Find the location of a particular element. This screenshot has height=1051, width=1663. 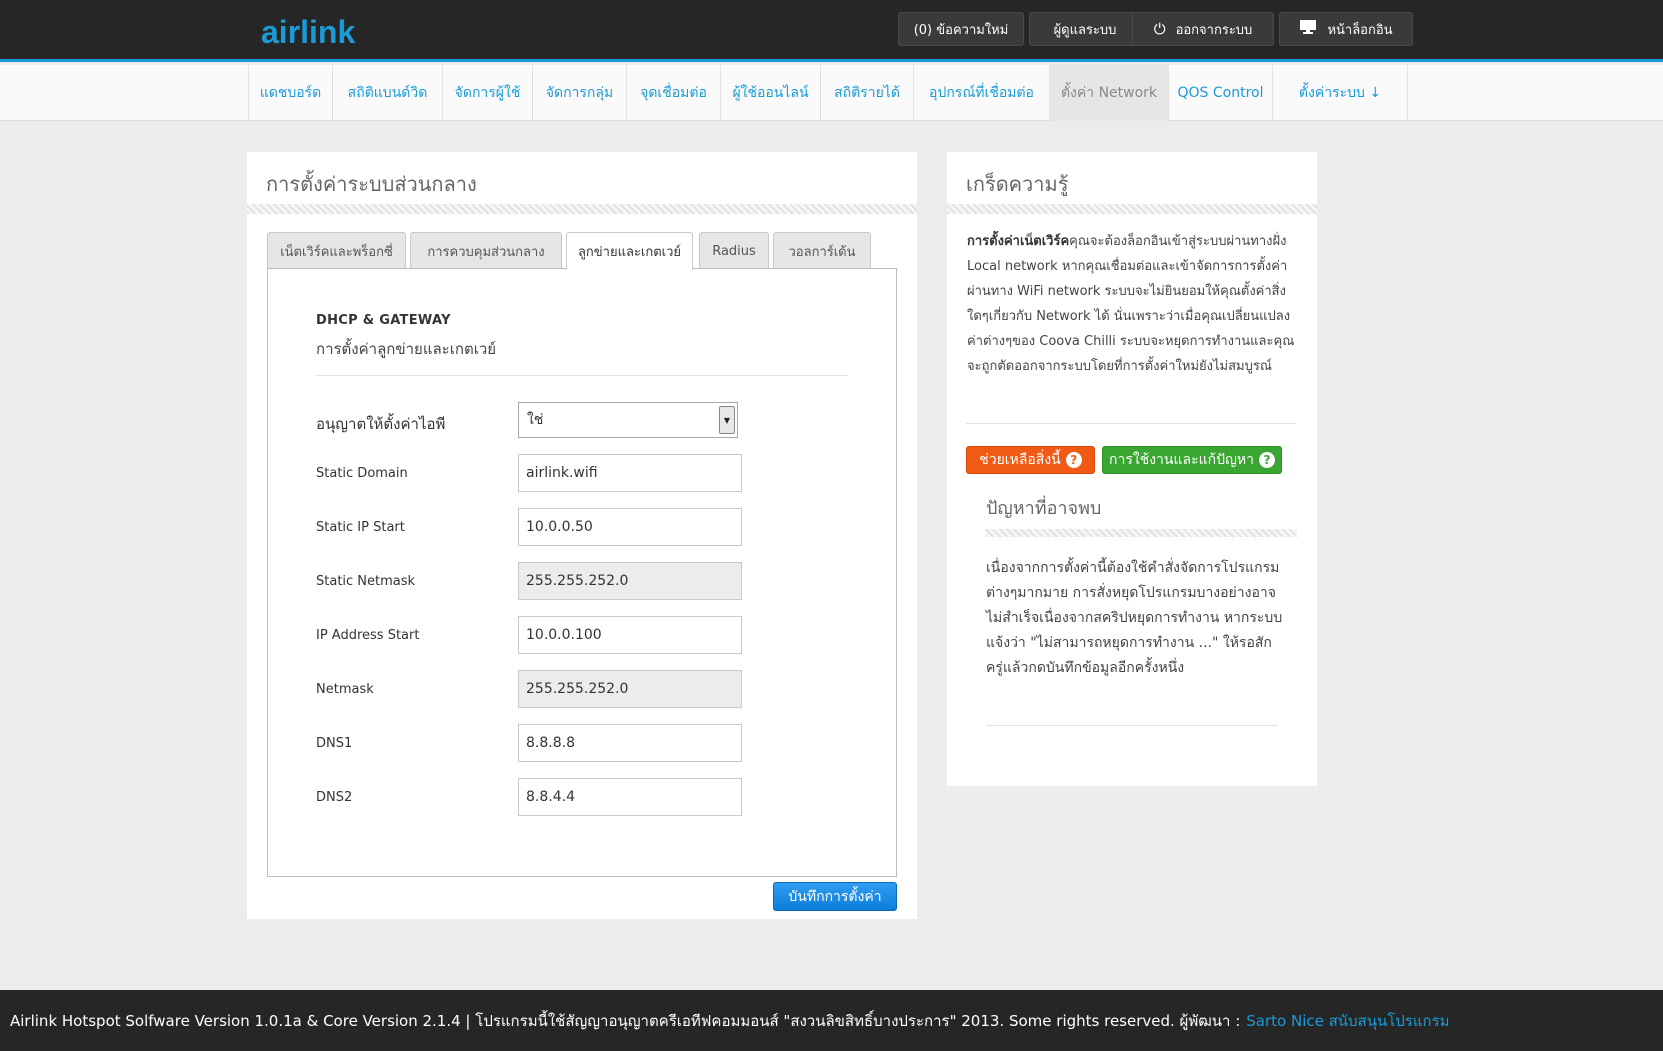

login-page-button: หน้าล็อกอิน is located at coordinates (1346, 29).